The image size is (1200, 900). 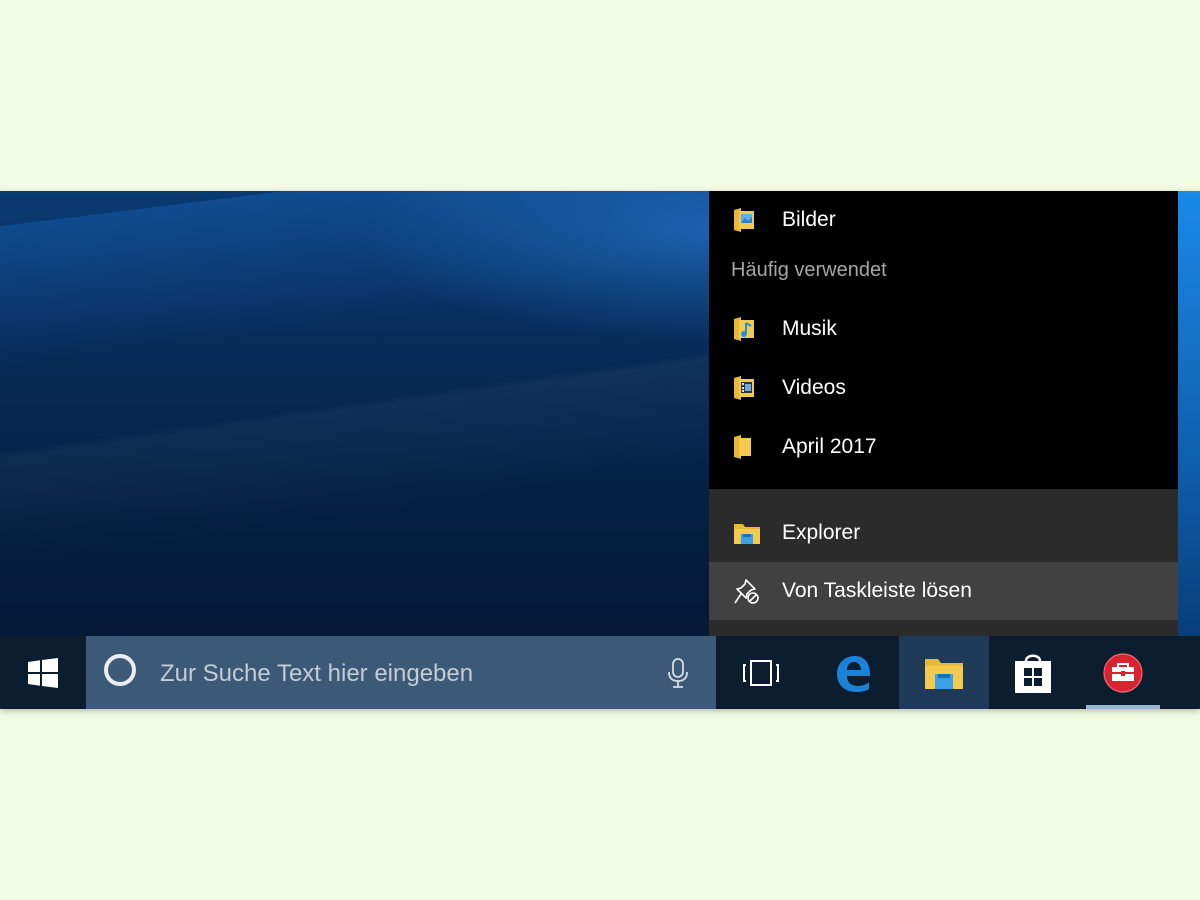 I want to click on jump-list-action-unpin: Von Taskleiste lösen, so click(x=943, y=591).